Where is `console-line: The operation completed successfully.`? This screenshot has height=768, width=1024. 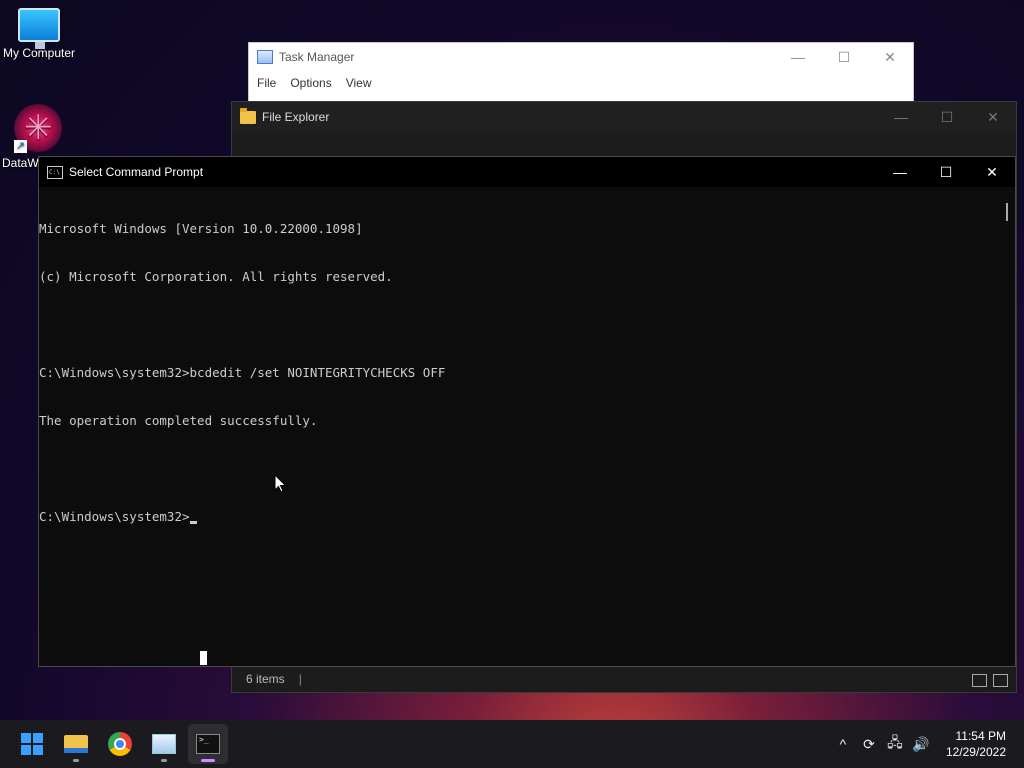
console-line: The operation completed successfully. is located at coordinates (178, 420).